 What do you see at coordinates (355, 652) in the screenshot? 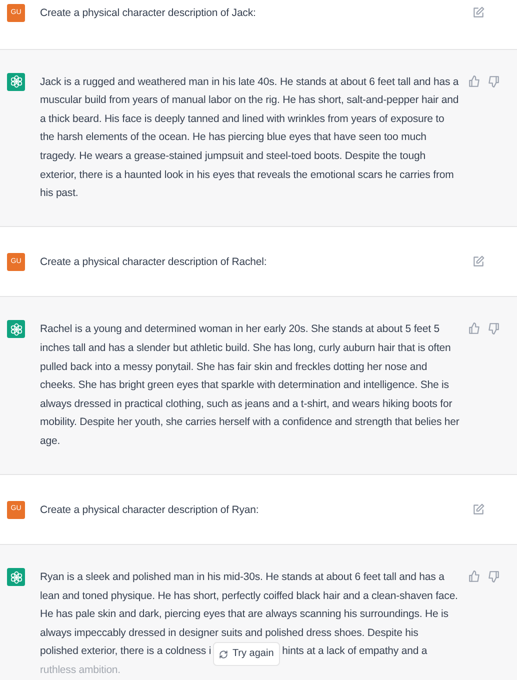
I see `message-text: hints at a lack of empathy and a` at bounding box center [355, 652].